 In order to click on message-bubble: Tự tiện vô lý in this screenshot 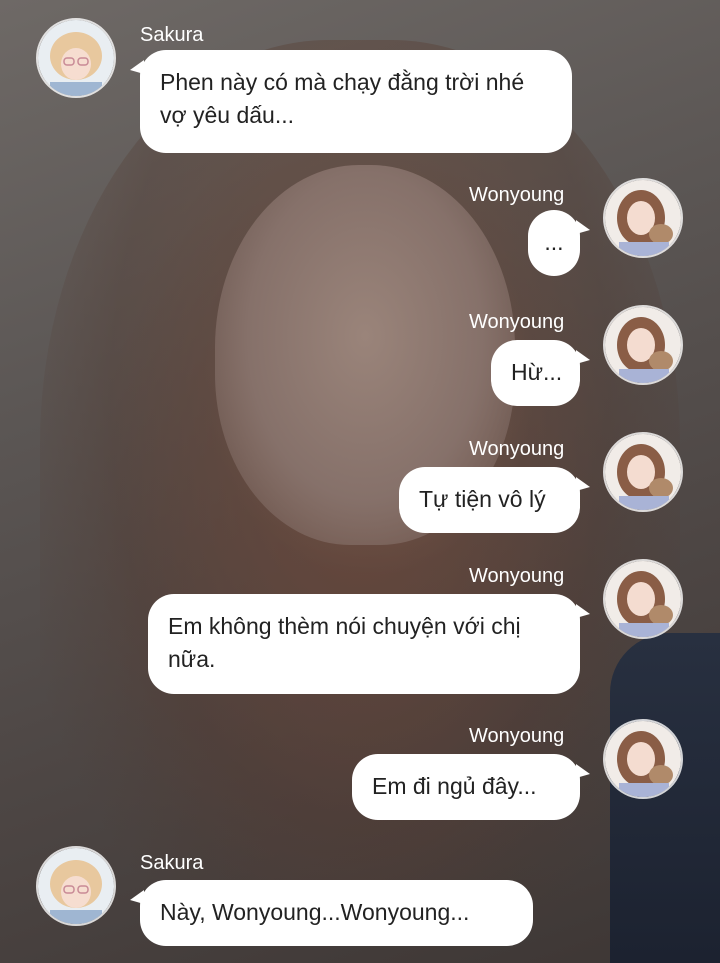, I will do `click(494, 500)`.